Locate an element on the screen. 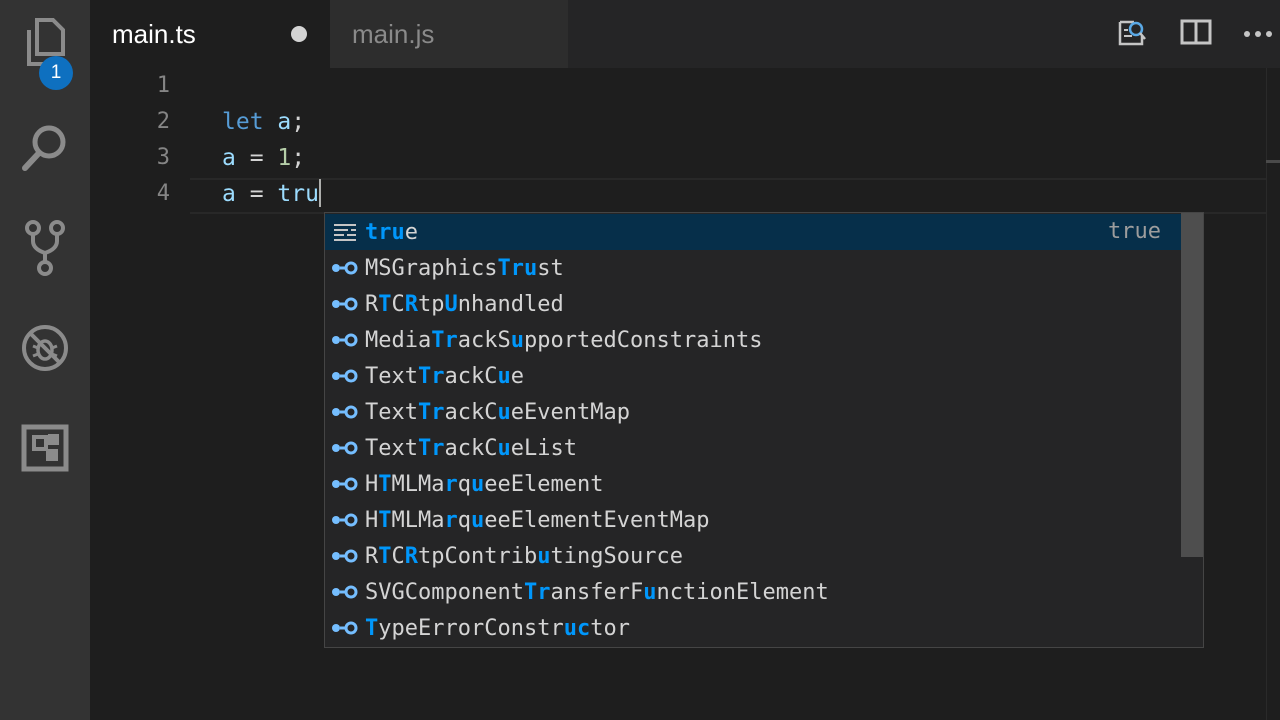 This screenshot has width=1280, height=720. open-preview-icon is located at coordinates (1132, 34).